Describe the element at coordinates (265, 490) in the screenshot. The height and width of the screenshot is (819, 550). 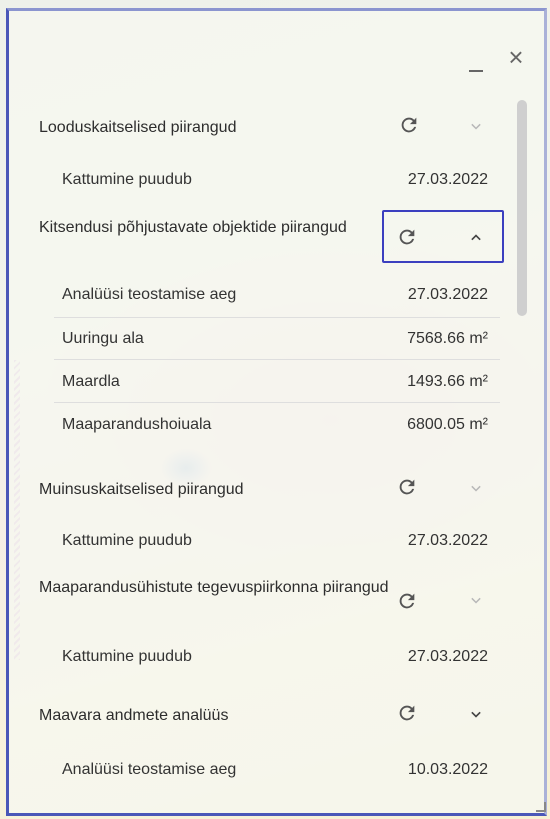
I see `section-header-muinsuskaitselised: Muinsuskaitselised piirangud` at that location.